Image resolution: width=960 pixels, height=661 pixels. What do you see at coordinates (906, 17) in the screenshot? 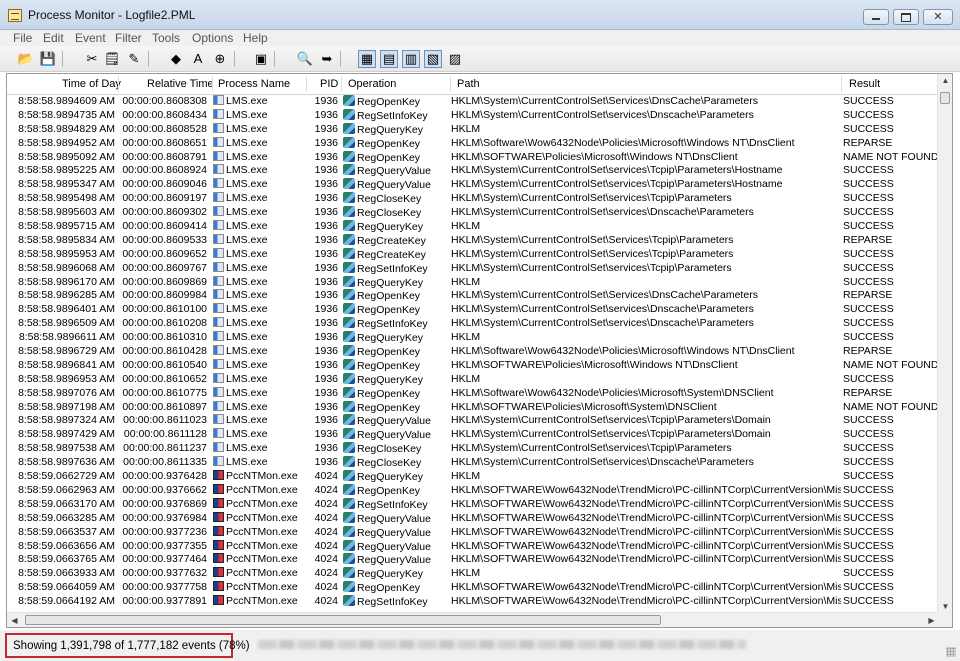
I see `maximize-button` at bounding box center [906, 17].